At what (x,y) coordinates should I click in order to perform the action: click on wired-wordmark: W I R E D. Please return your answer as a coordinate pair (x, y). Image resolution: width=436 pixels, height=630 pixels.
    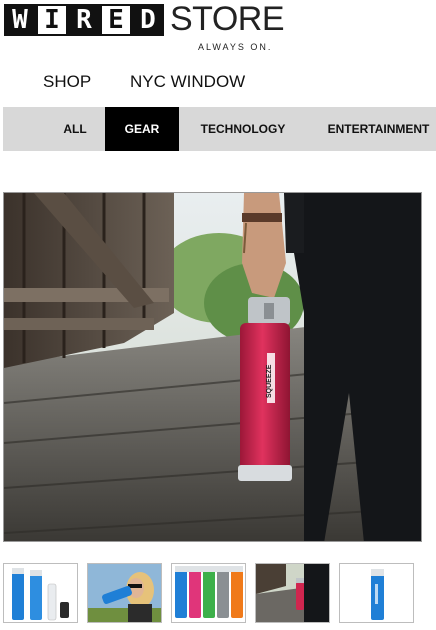
    Looking at the image, I should click on (84, 20).